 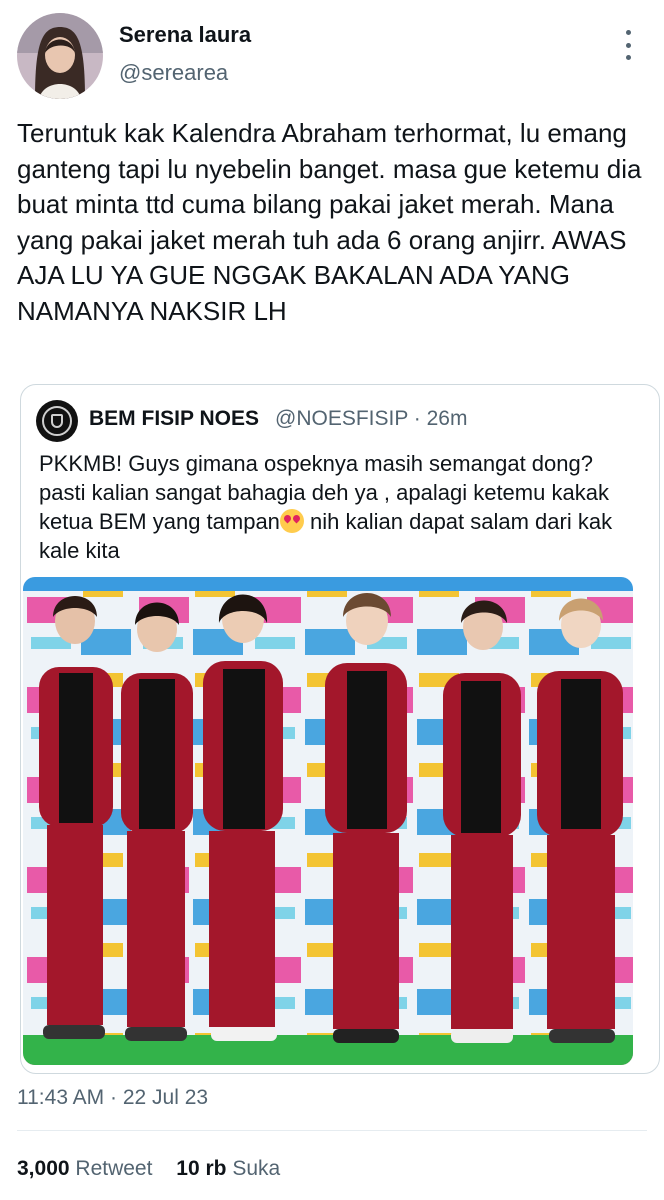 What do you see at coordinates (114, 1168) in the screenshot?
I see `retweet-label: Retweet` at bounding box center [114, 1168].